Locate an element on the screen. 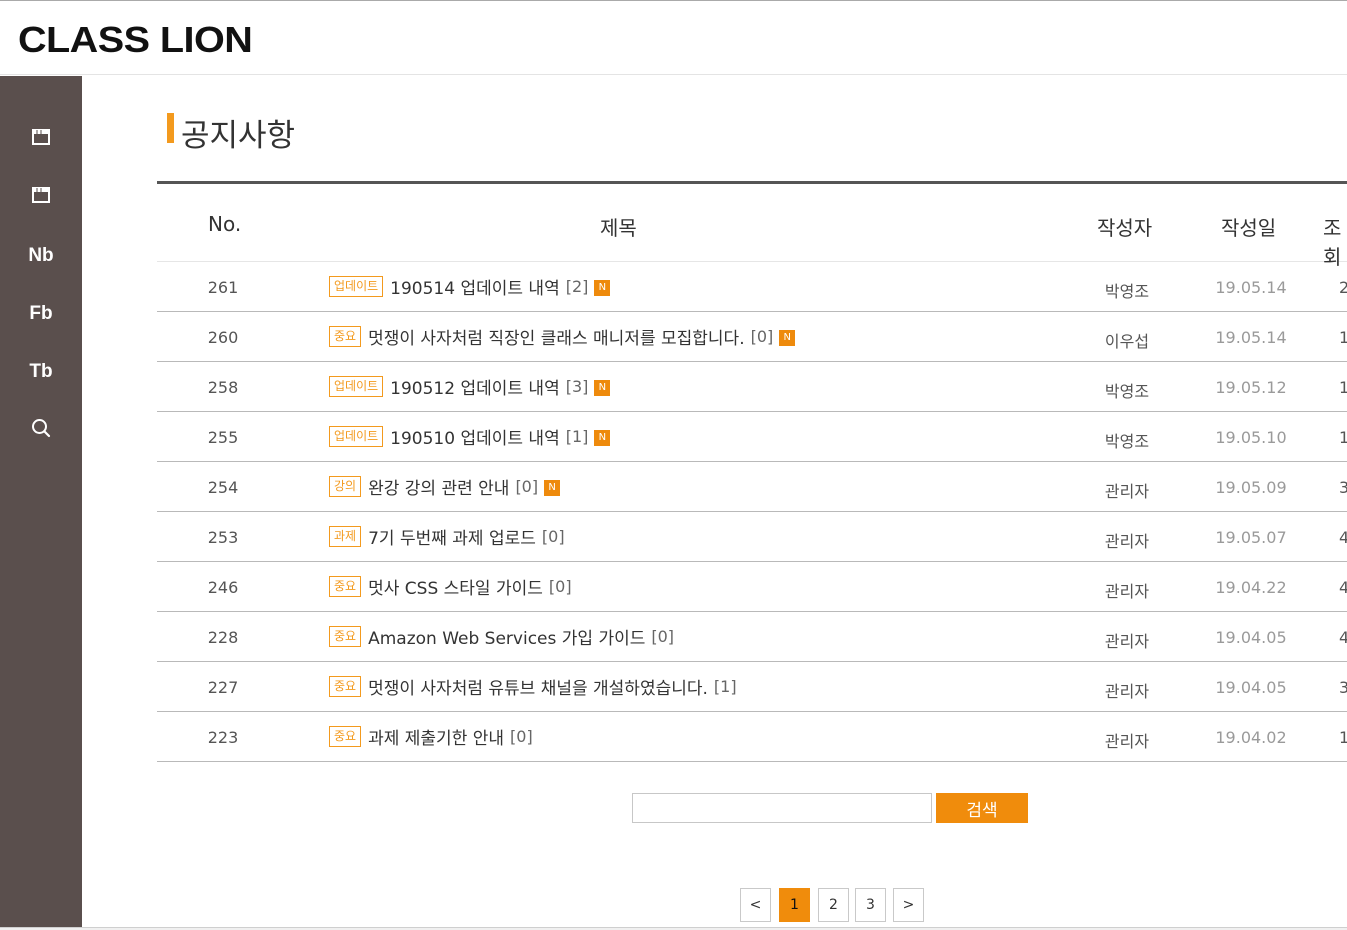 The width and height of the screenshot is (1347, 930). column-header-author: 작성자 is located at coordinates (1125, 228).